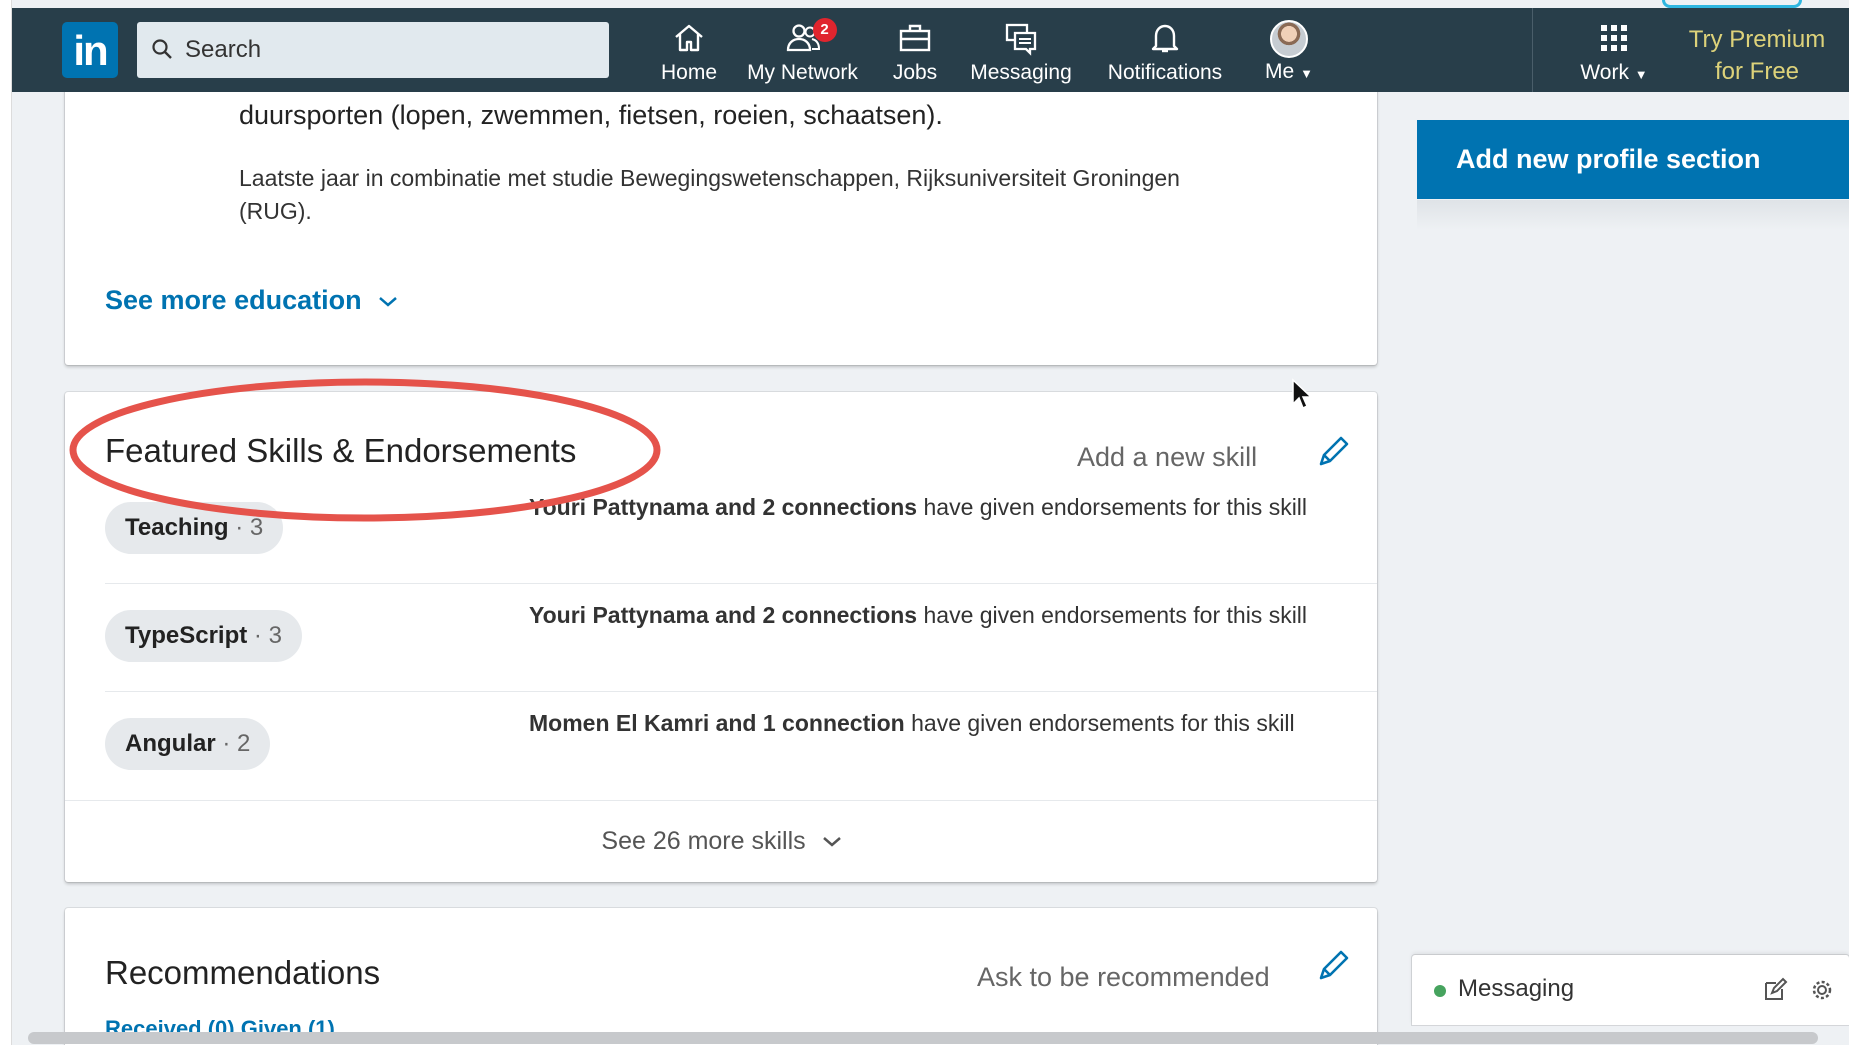  Describe the element at coordinates (1633, 215) in the screenshot. I see `rail-divider` at that location.